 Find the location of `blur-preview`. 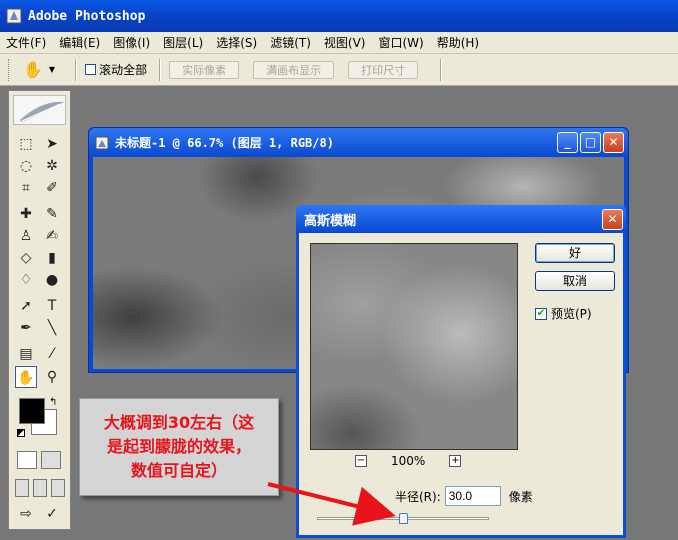

blur-preview is located at coordinates (414, 346).